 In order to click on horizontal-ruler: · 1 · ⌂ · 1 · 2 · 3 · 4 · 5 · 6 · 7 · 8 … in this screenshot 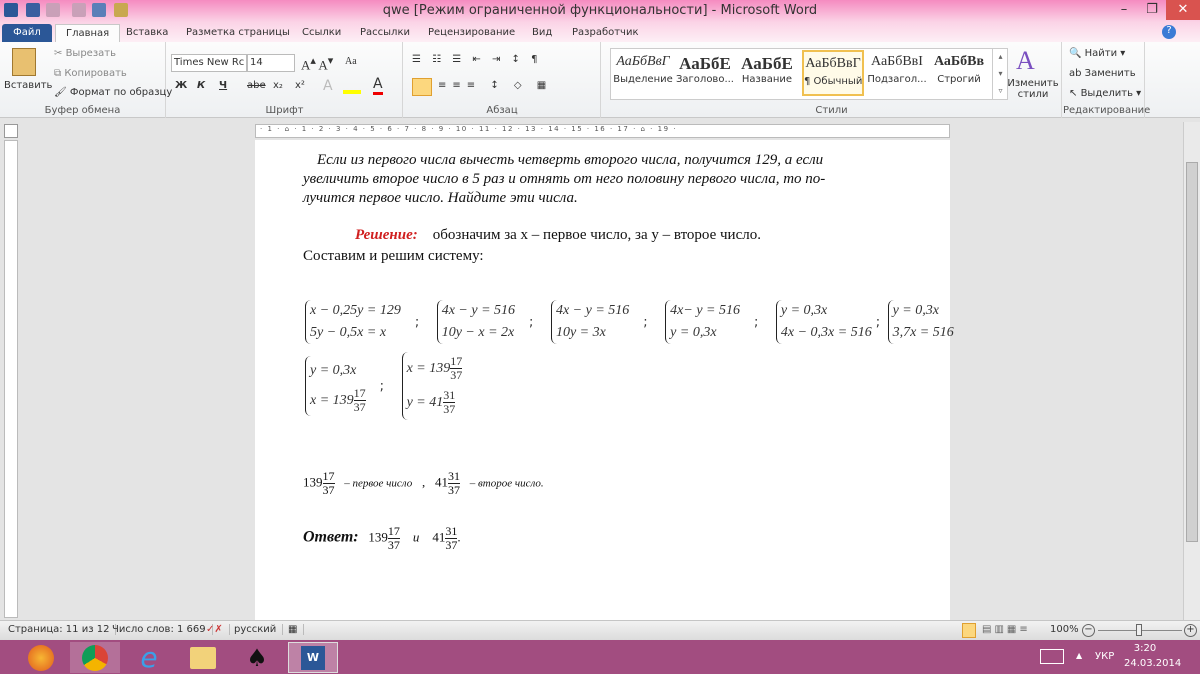, I will do `click(602, 131)`.